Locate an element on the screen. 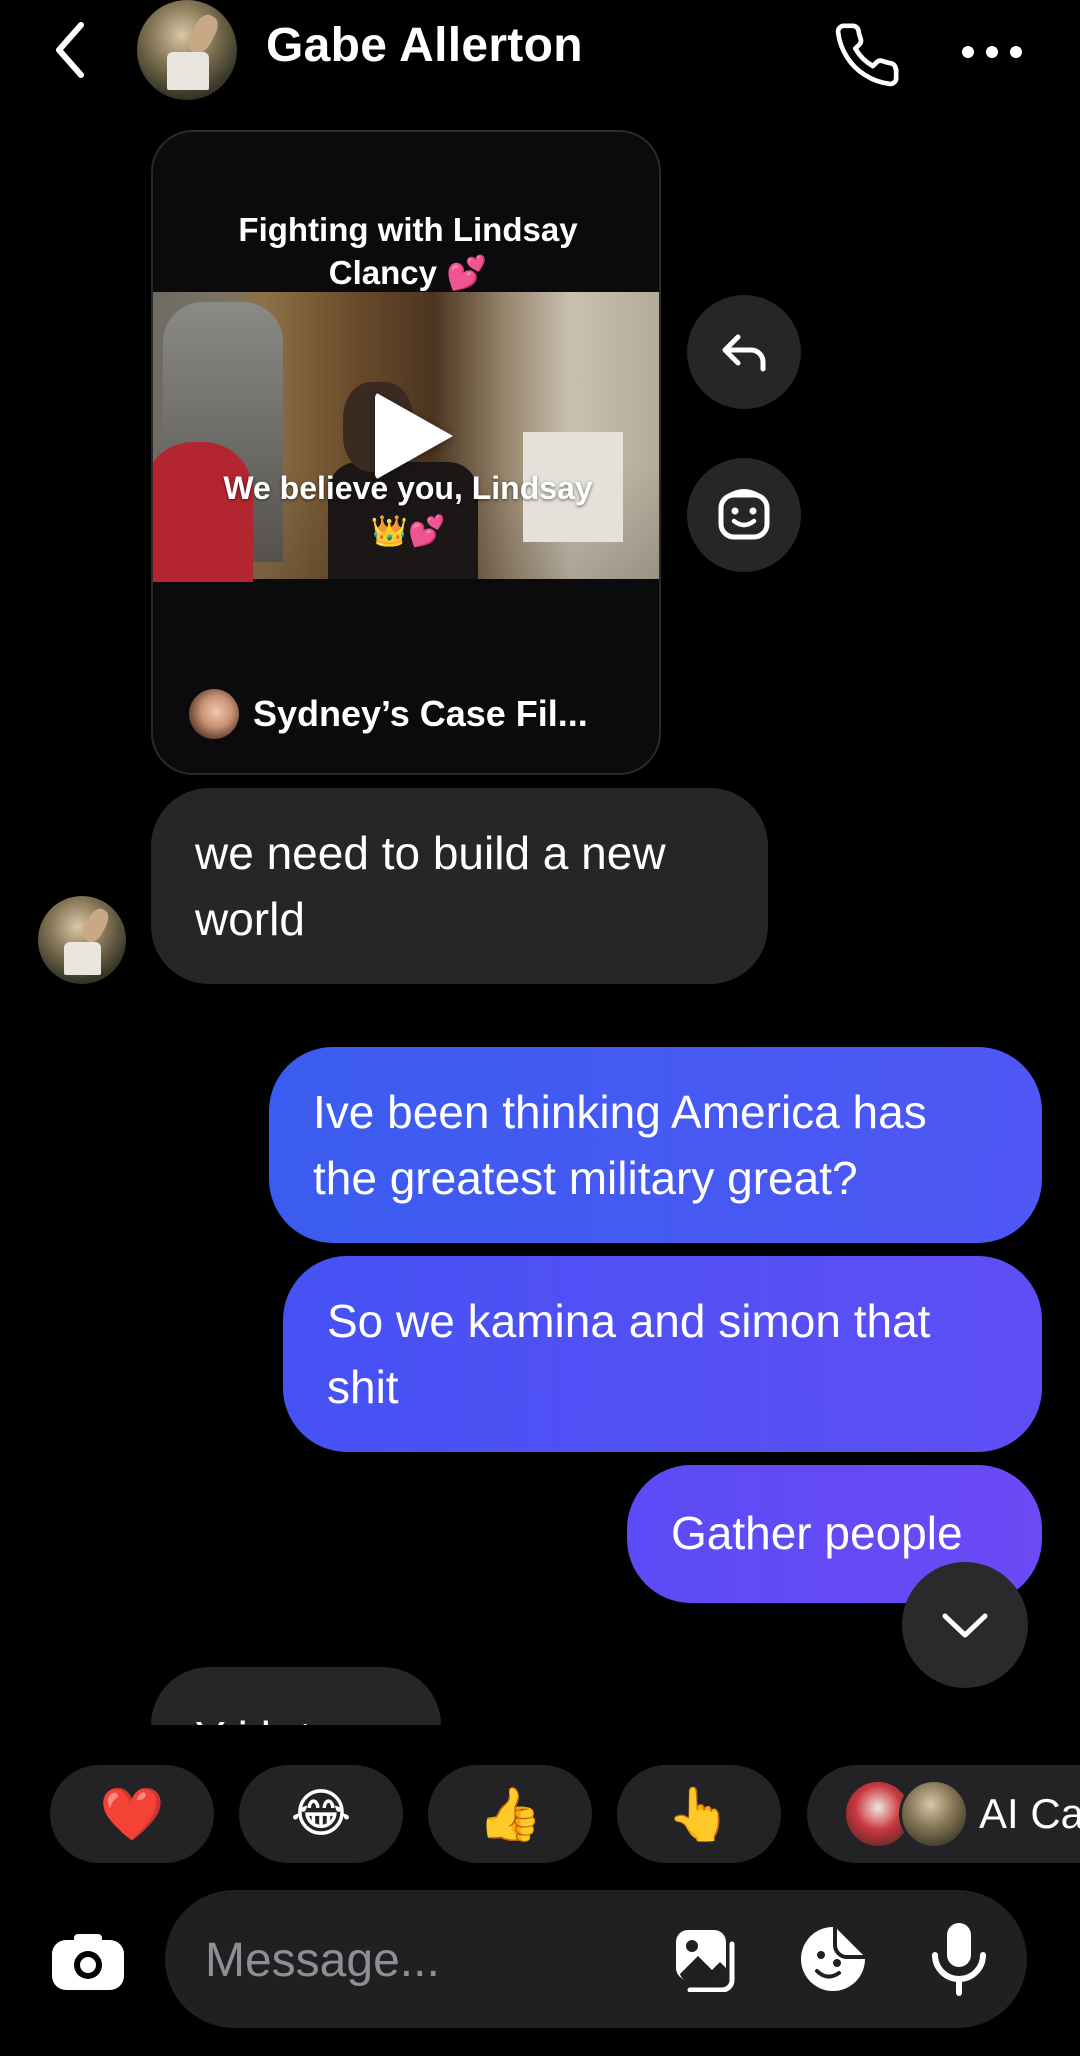 The width and height of the screenshot is (1080, 2056). reel-caption: Fighting with Lindsay Clancy 💕 is located at coordinates (408, 251).